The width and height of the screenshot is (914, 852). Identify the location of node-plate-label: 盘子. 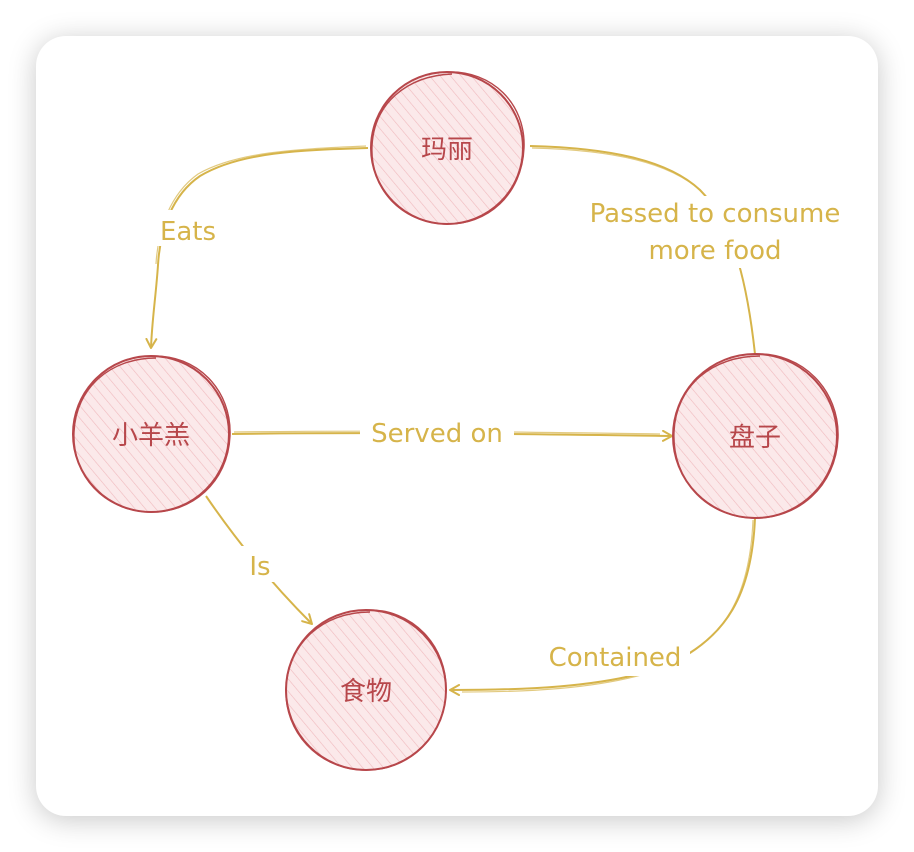
(755, 438).